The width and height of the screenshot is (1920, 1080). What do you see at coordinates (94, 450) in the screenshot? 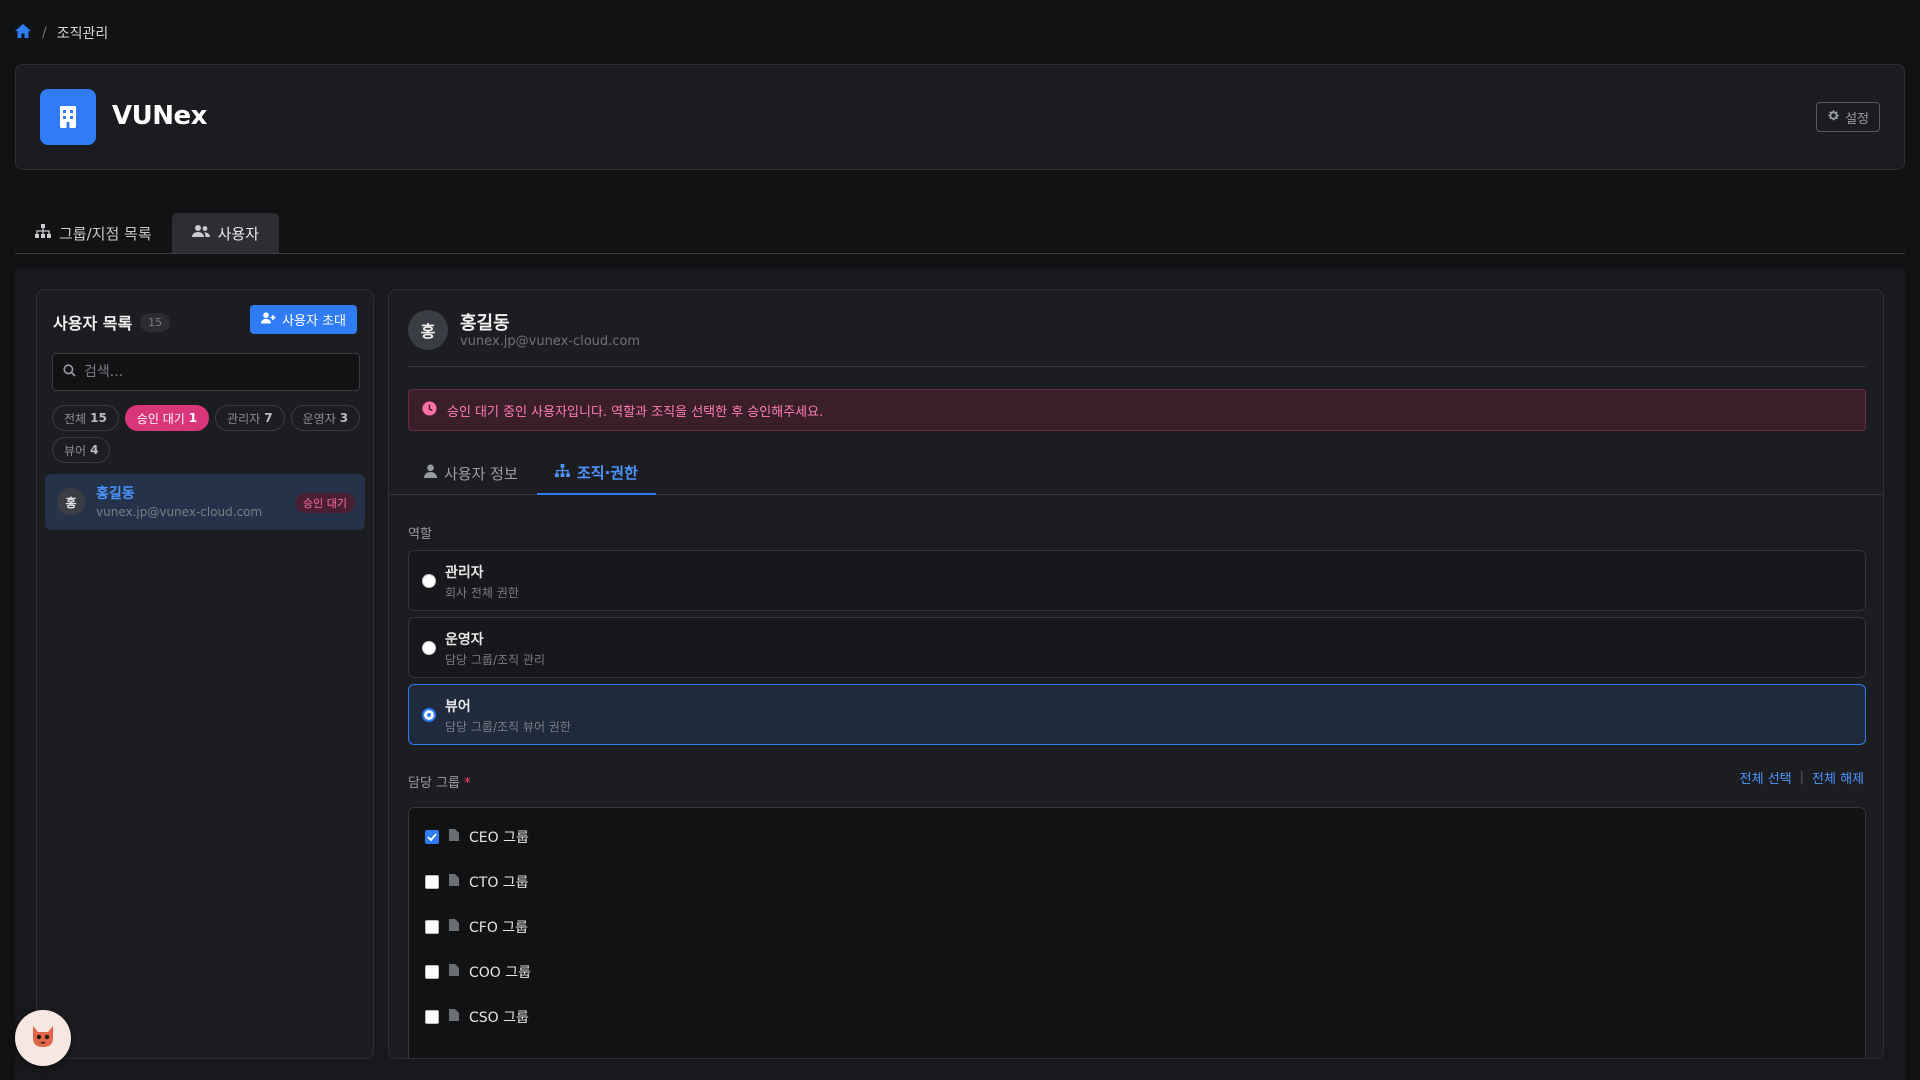
I see `filter-viewer-count: 4` at bounding box center [94, 450].